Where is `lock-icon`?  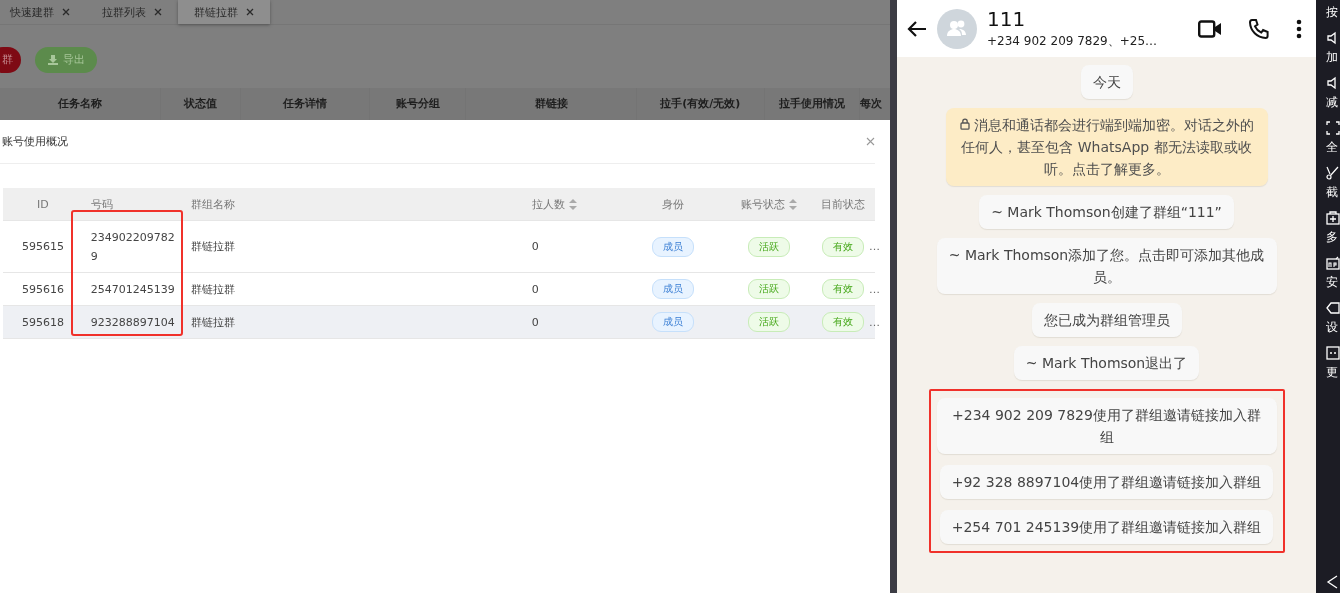 lock-icon is located at coordinates (964, 124).